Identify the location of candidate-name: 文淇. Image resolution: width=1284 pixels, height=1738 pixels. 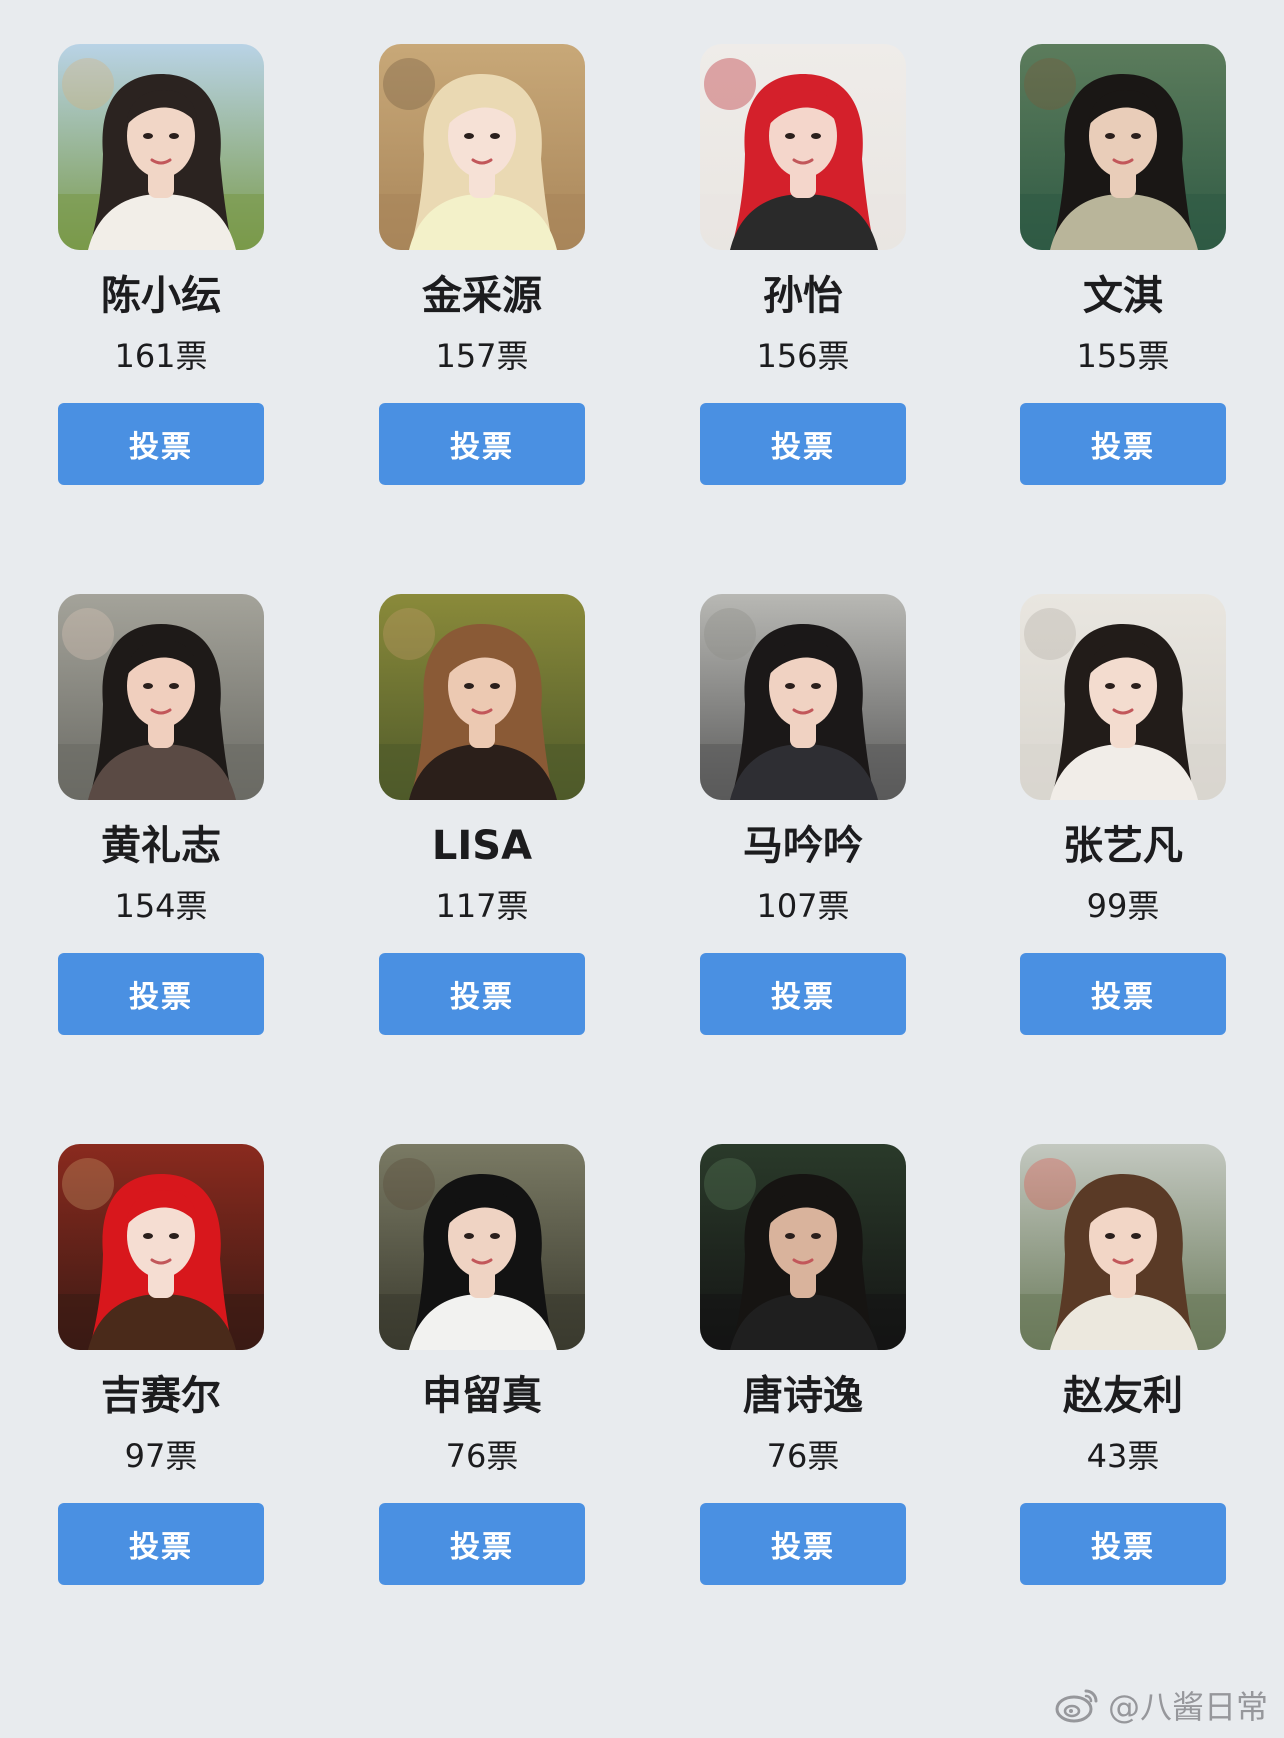
(1123, 296).